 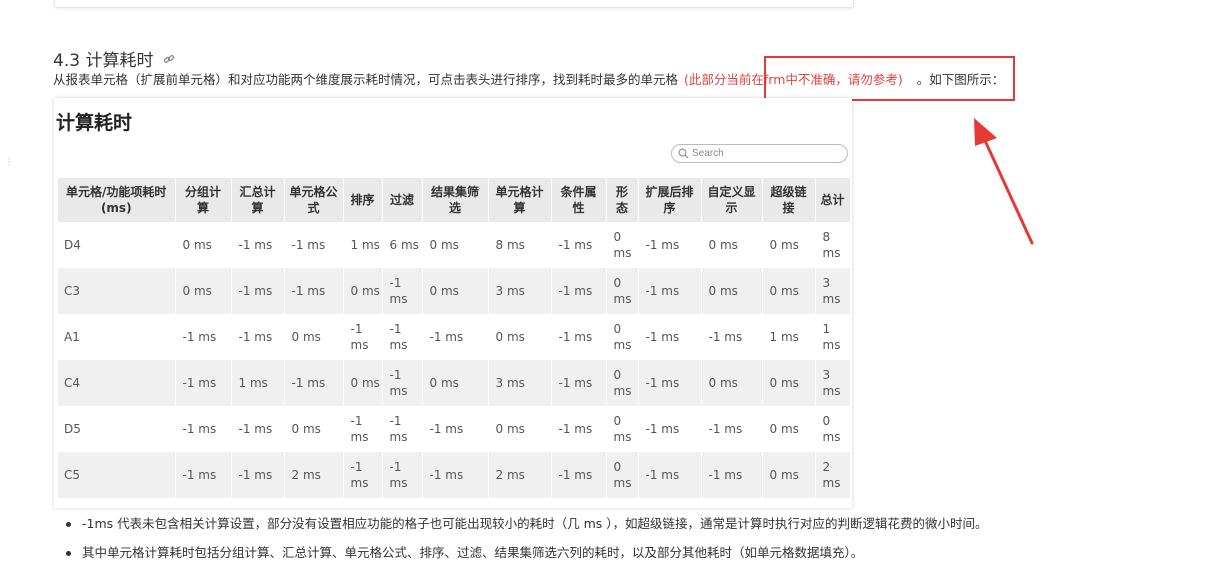 What do you see at coordinates (520, 200) in the screenshot?
I see `column-header: 单元格计算` at bounding box center [520, 200].